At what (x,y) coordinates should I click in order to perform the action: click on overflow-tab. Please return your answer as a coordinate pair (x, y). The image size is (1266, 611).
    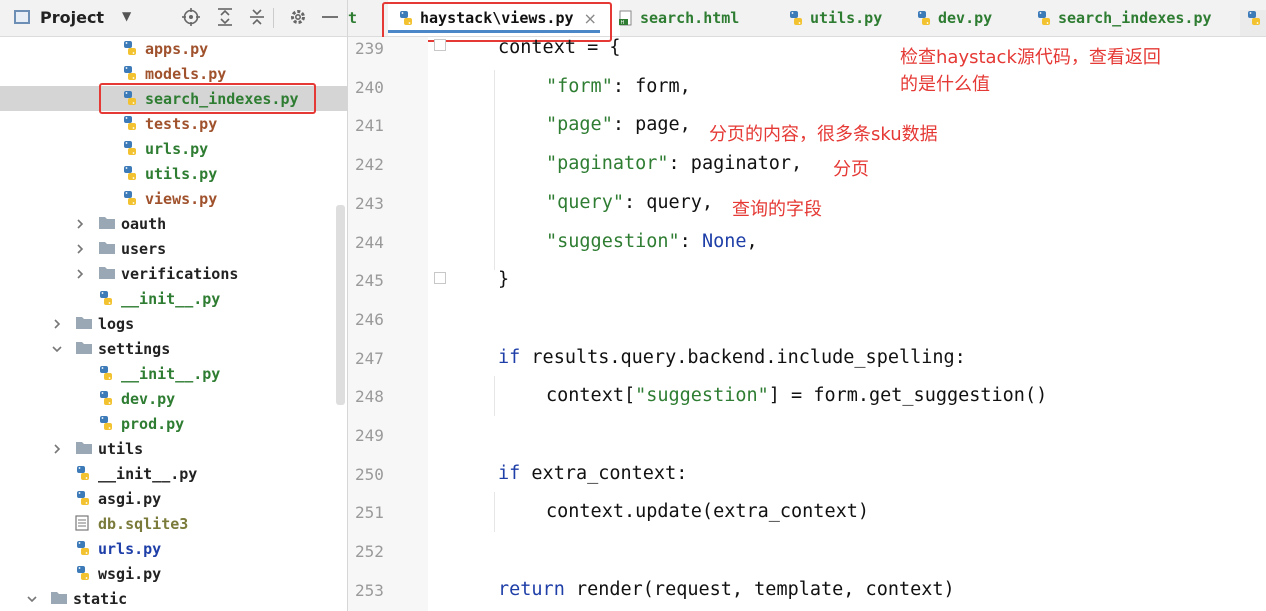
    Looking at the image, I should click on (1253, 23).